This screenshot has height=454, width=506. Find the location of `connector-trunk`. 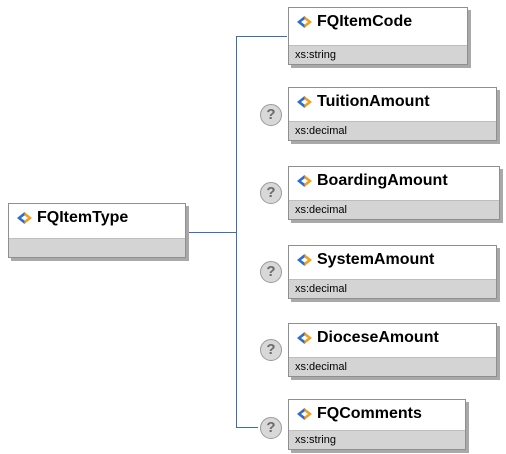

connector-trunk is located at coordinates (236, 231).